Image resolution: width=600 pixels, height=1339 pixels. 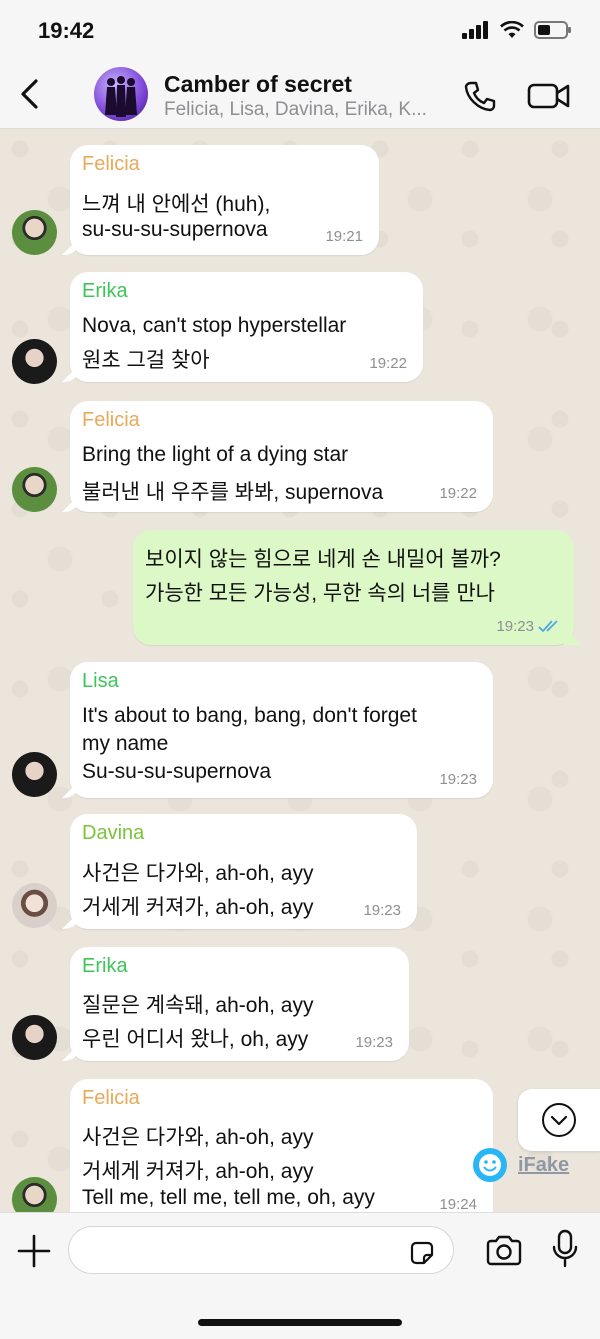 What do you see at coordinates (195, 1039) in the screenshot?
I see `message-text: 우린 어디서 왔나, oh, ayy` at bounding box center [195, 1039].